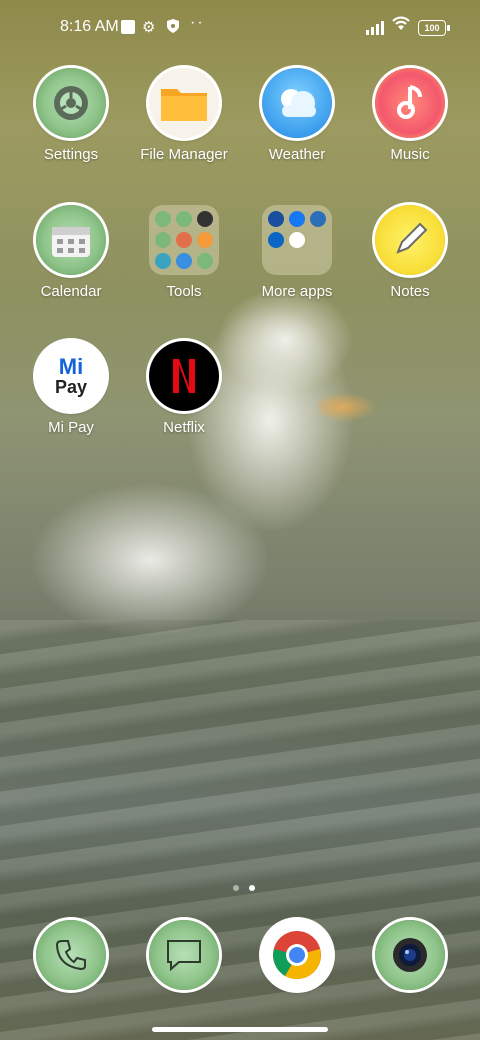  I want to click on messages-icon, so click(184, 955).